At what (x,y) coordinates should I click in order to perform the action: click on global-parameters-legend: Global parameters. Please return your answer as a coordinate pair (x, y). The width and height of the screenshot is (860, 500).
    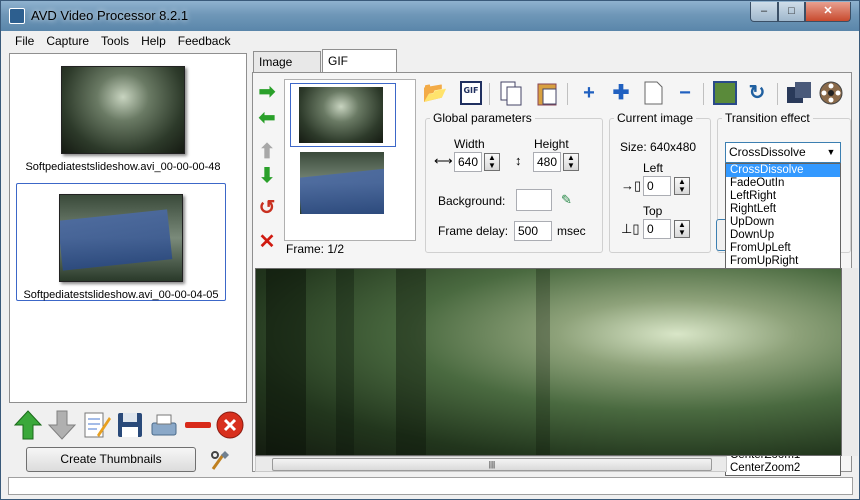
    Looking at the image, I should click on (482, 118).